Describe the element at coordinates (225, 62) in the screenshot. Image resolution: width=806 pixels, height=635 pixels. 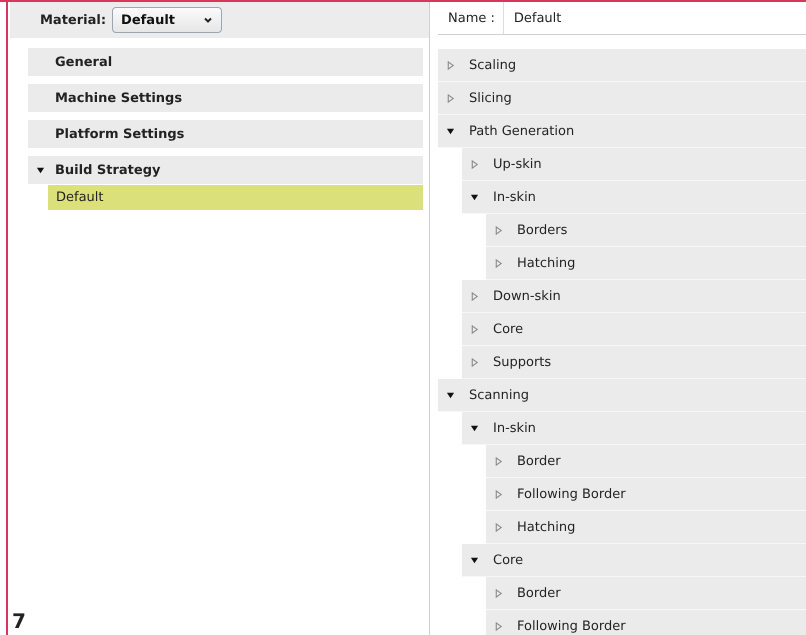
I see `section-header: General` at that location.